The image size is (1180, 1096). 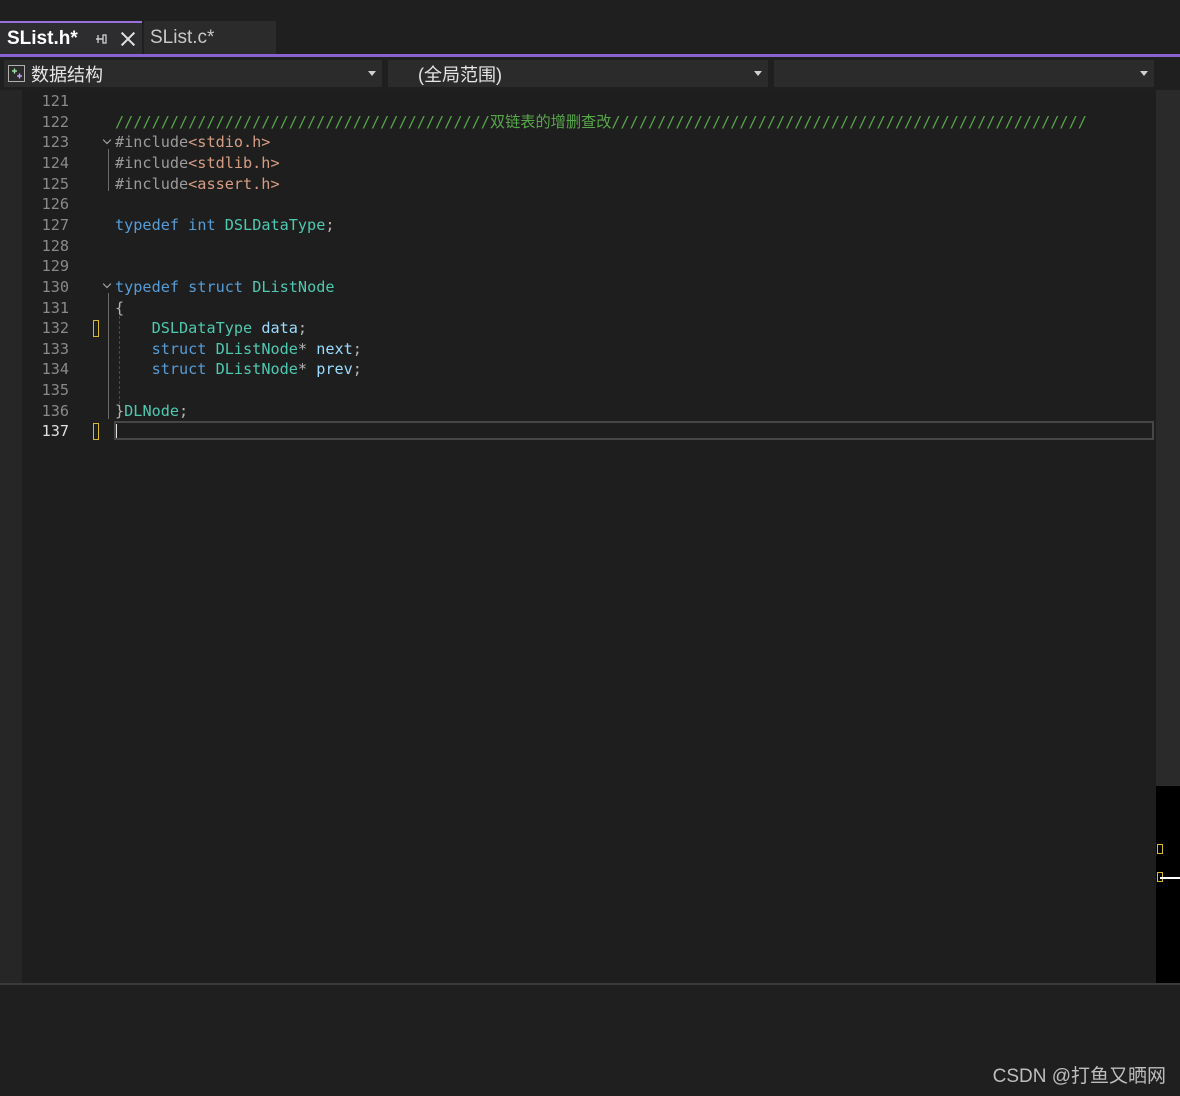 What do you see at coordinates (589, 308) in the screenshot?
I see `code-line: 131 {` at bounding box center [589, 308].